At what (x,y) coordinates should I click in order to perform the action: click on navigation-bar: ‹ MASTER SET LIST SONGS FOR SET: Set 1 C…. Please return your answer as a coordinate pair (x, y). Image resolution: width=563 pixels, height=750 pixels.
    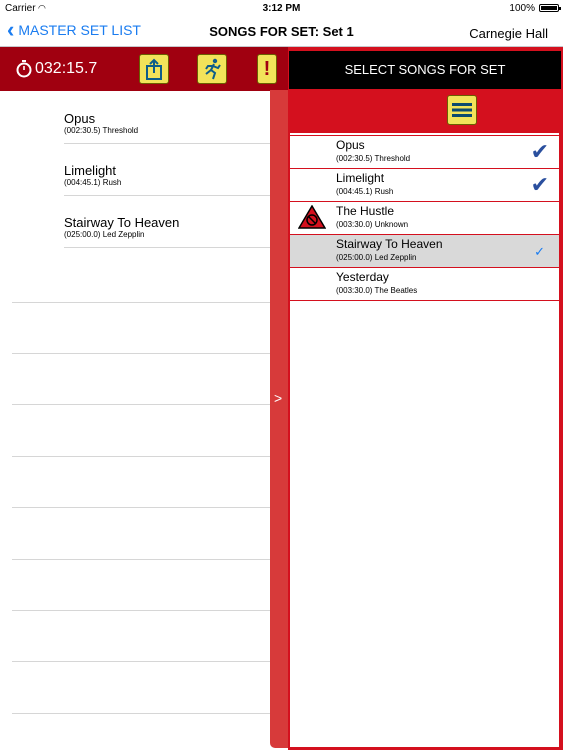
    Looking at the image, I should click on (281, 31).